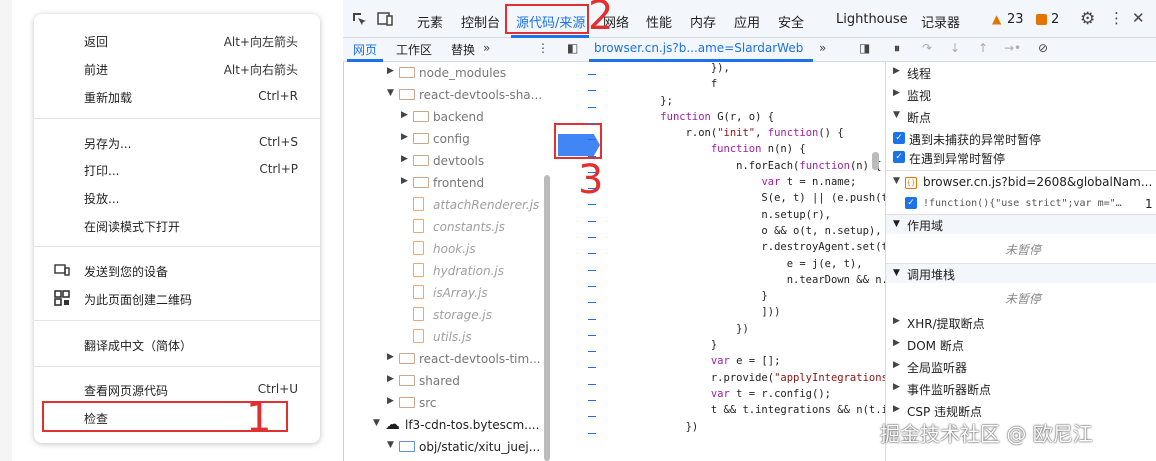 The height and width of the screenshot is (461, 1156). Describe the element at coordinates (177, 226) in the screenshot. I see `menu-item-reading-mode: 在阅读模式下打开` at that location.